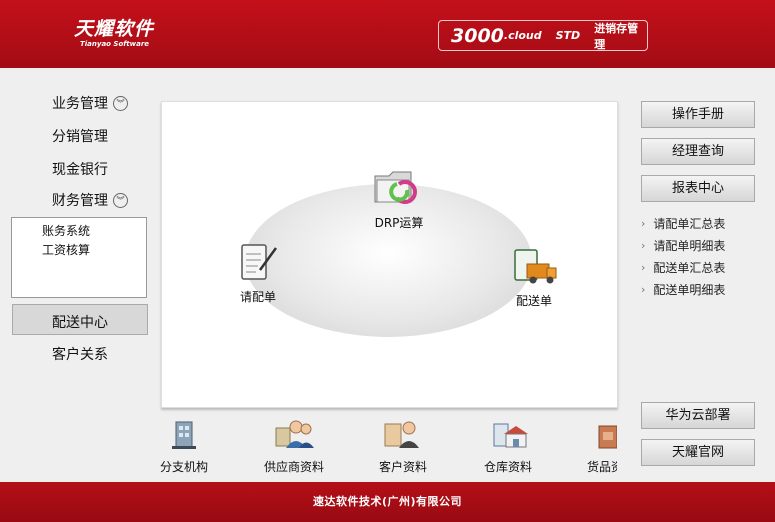 The height and width of the screenshot is (522, 775). Describe the element at coordinates (184, 436) in the screenshot. I see `building-icon` at that location.